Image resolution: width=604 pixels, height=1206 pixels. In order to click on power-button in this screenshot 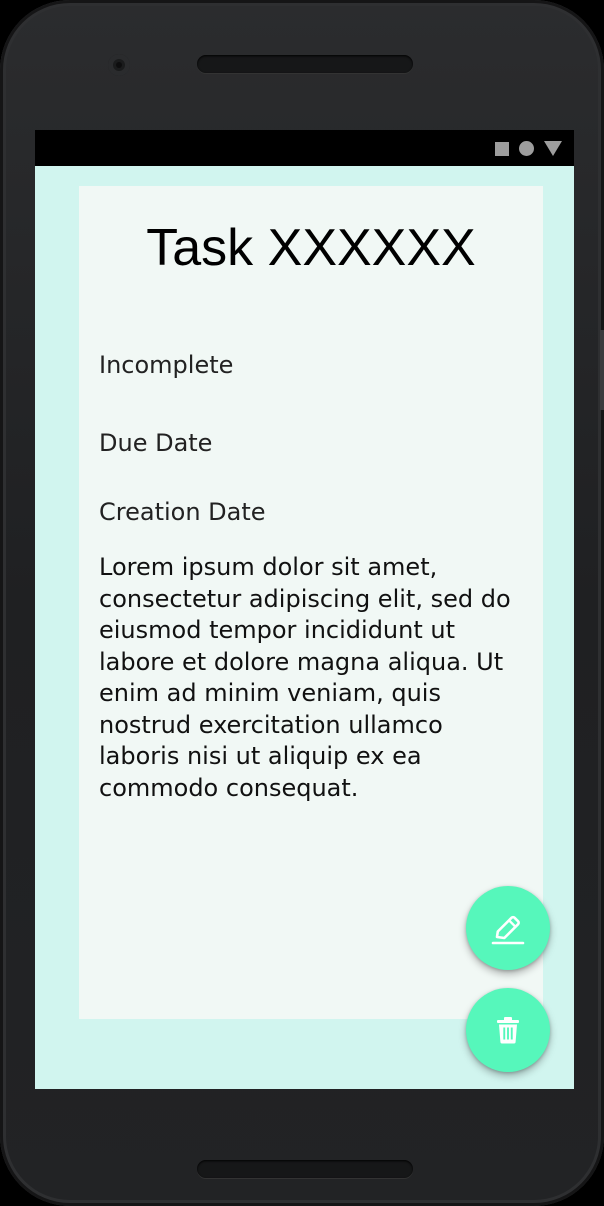, I will do `click(602, 370)`.